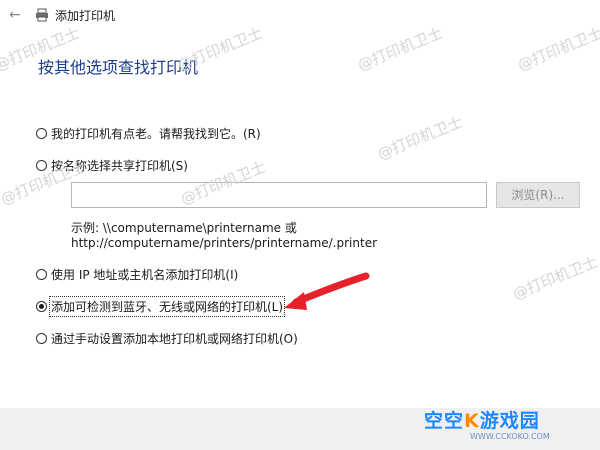 This screenshot has height=450, width=600. I want to click on logo-brand: 空空K游戏园, so click(482, 419).